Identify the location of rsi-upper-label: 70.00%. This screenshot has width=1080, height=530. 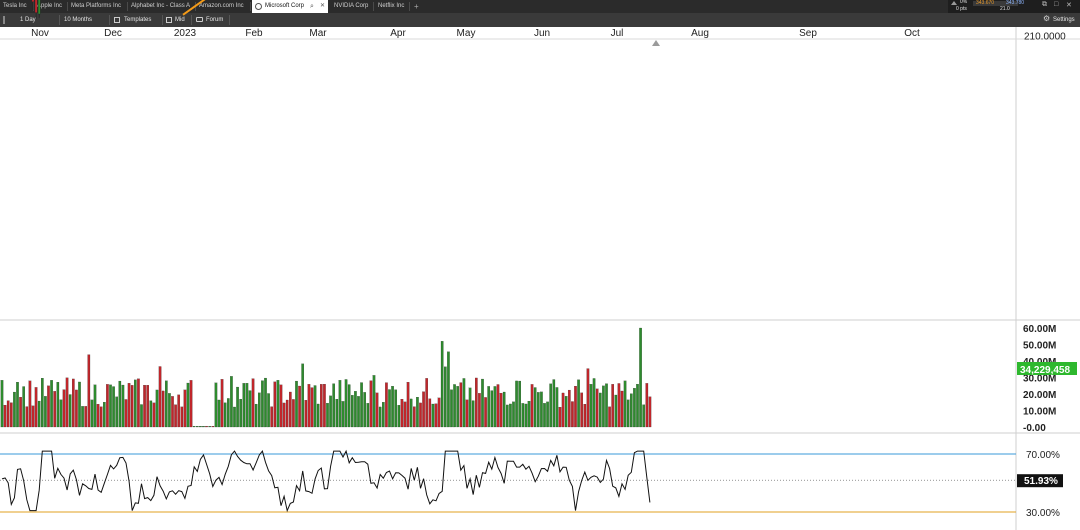
(1043, 455).